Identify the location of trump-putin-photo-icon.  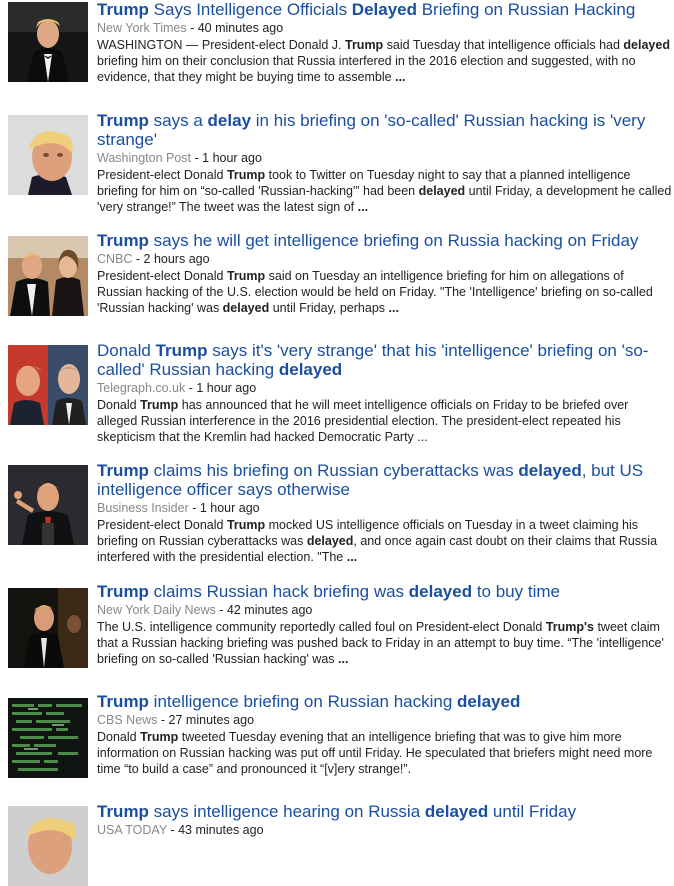
(48, 385).